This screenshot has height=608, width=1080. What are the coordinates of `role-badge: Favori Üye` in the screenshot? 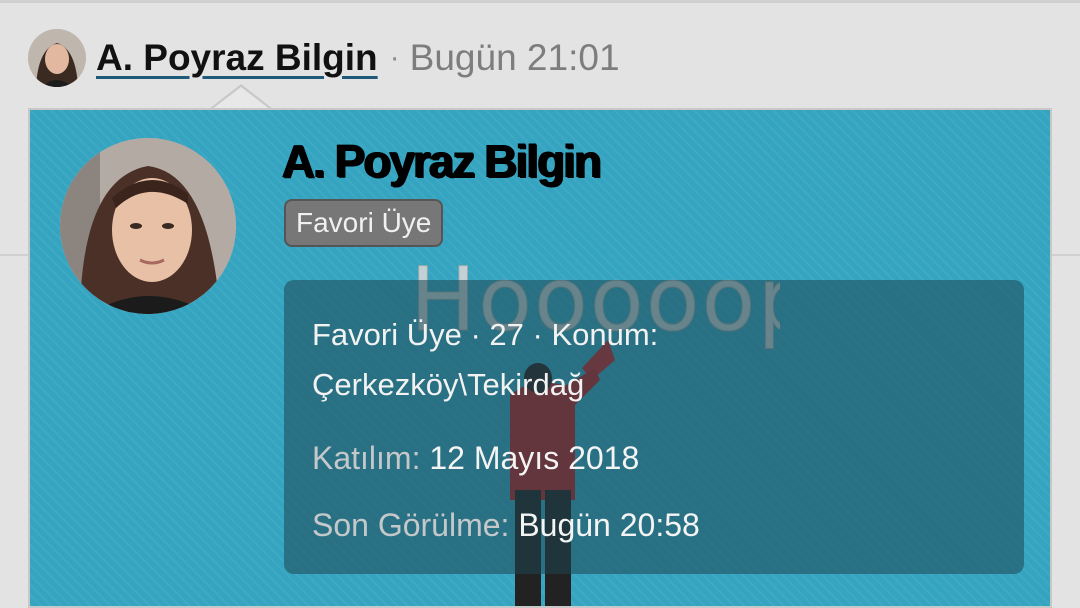 It's located at (364, 223).